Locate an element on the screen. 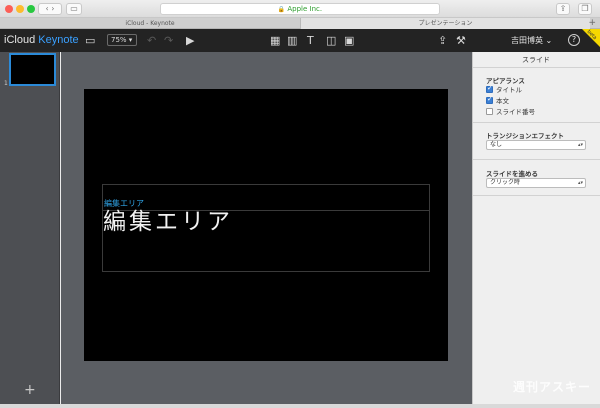 This screenshot has width=600, height=408. redo-icon: ↷ is located at coordinates (168, 40).